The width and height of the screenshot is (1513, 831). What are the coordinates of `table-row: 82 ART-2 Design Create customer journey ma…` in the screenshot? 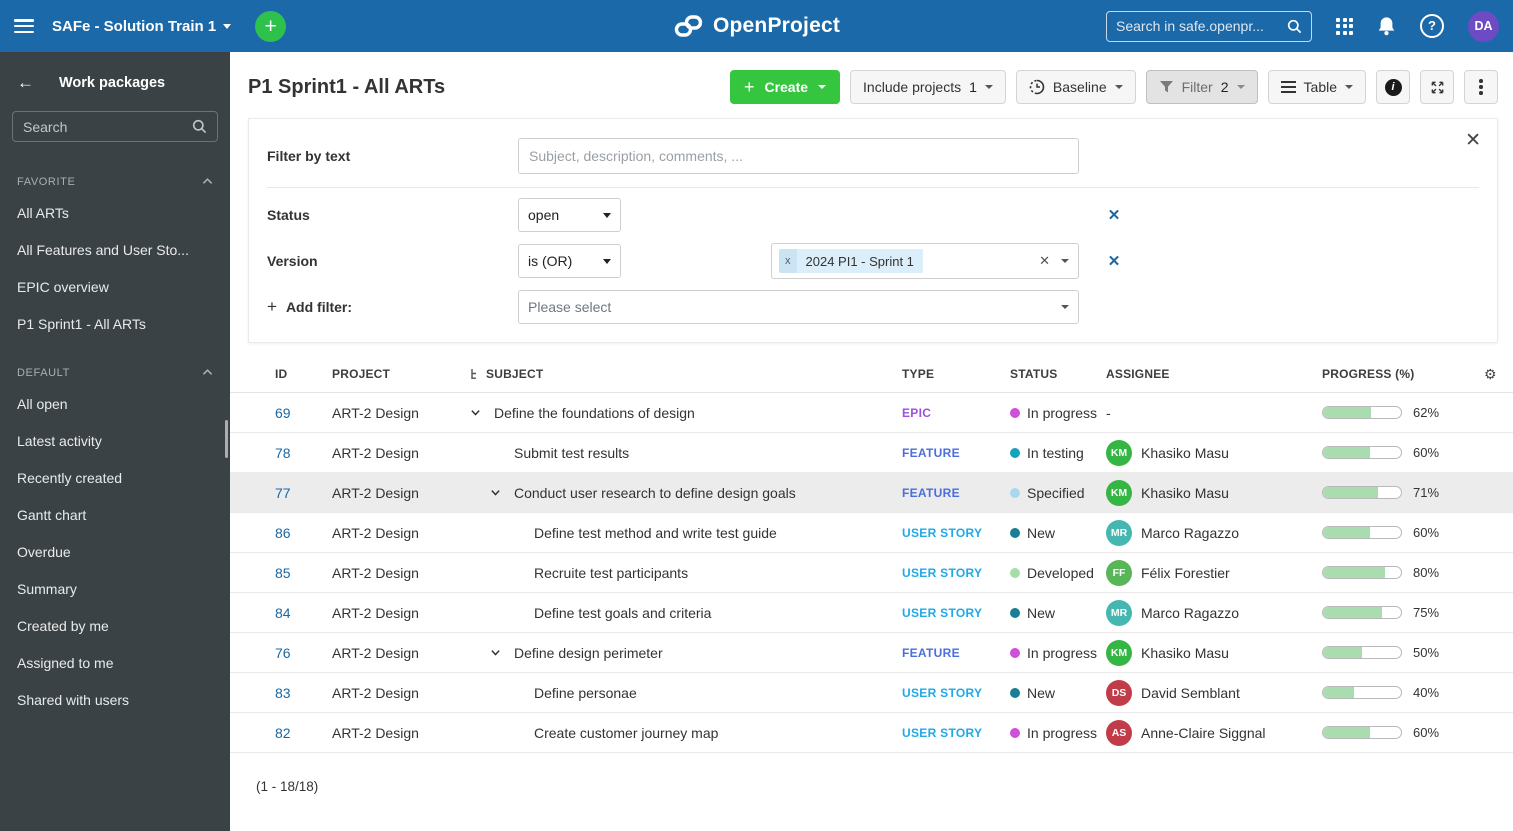 It's located at (871, 733).